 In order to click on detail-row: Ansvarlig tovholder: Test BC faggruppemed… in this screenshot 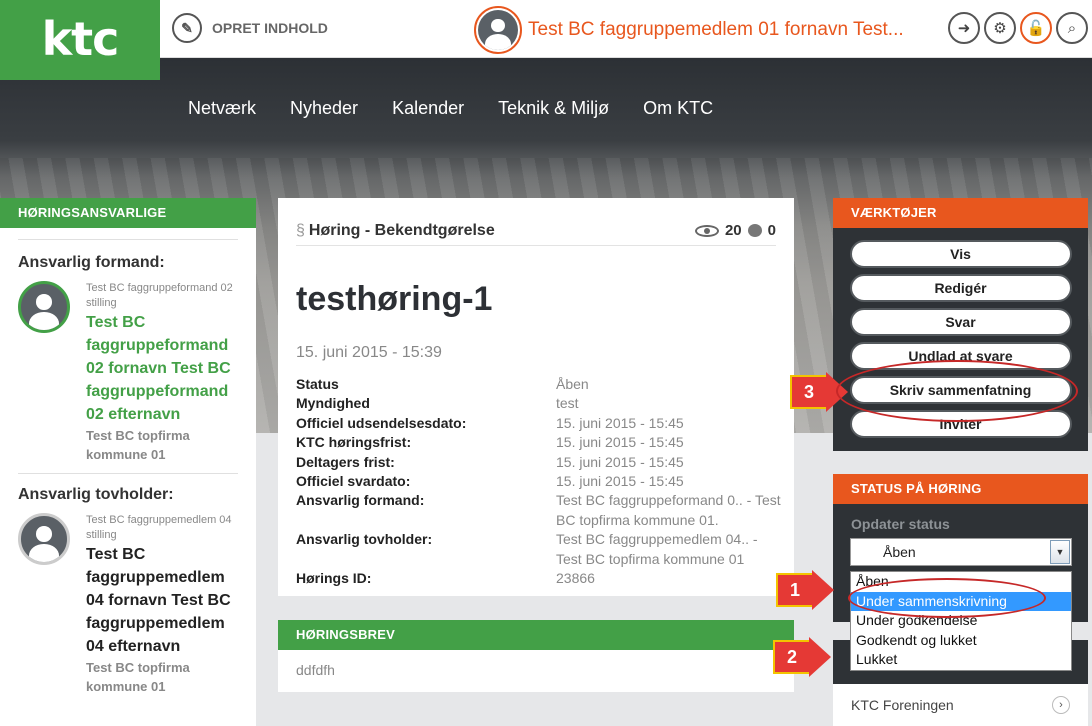, I will do `click(541, 549)`.